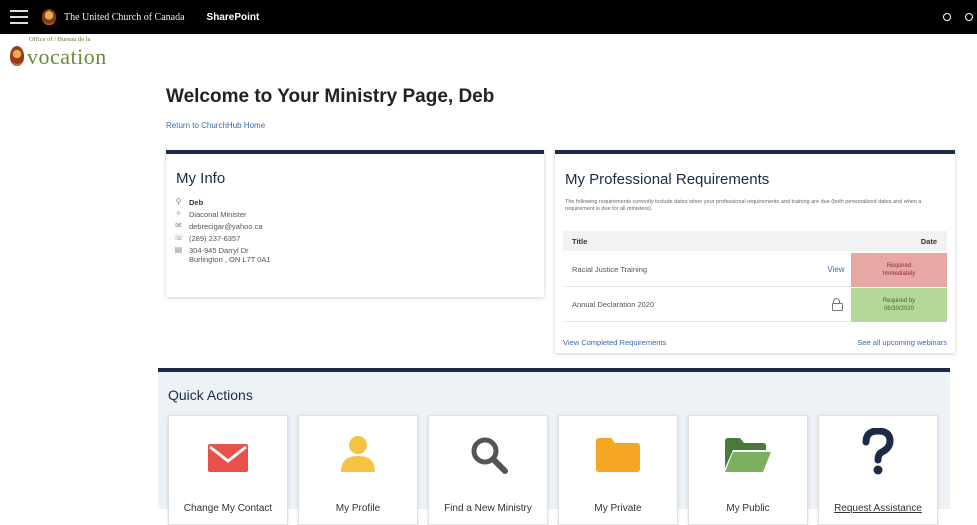 The image size is (977, 525). What do you see at coordinates (960, 17) in the screenshot?
I see `suite-bar-right` at bounding box center [960, 17].